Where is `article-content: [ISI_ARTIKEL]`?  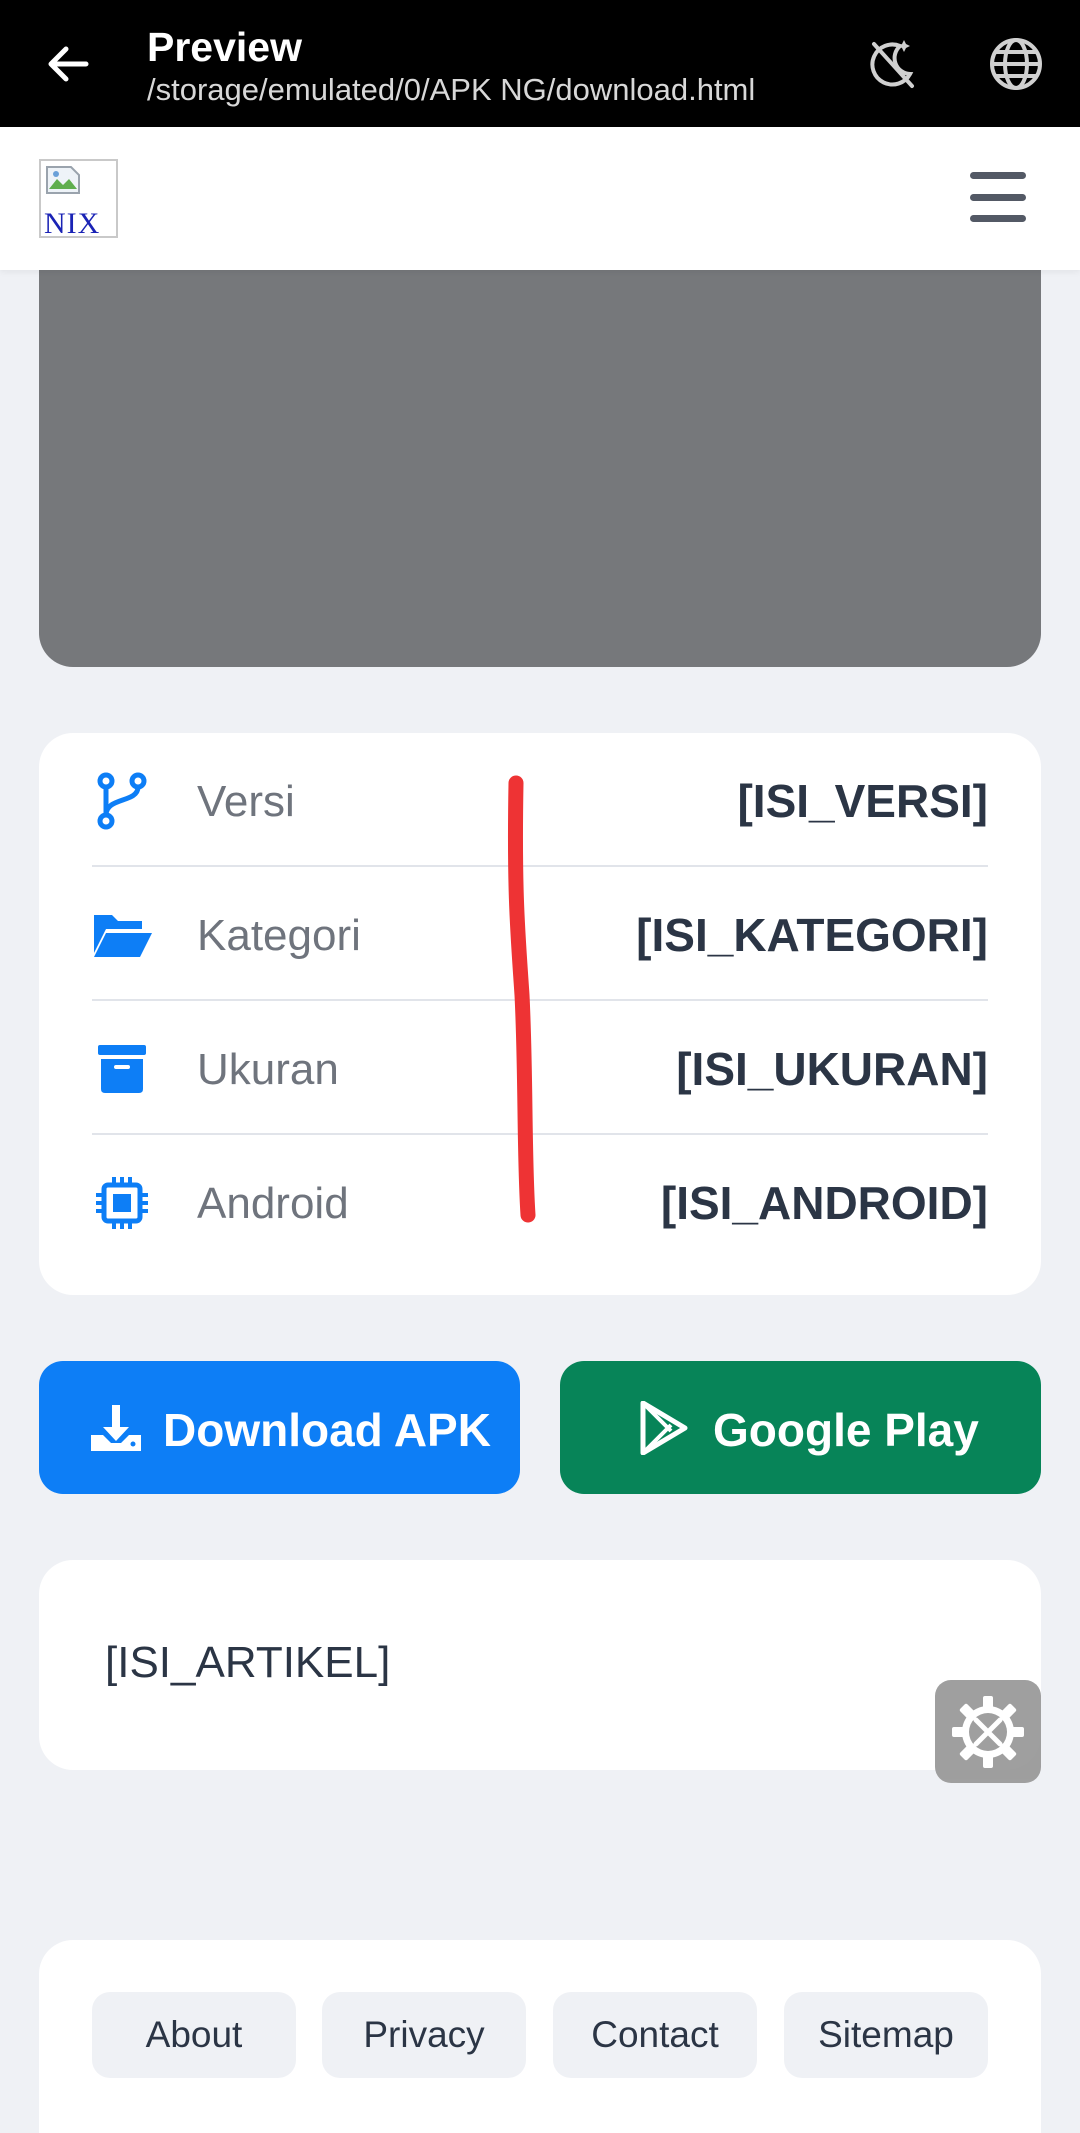
article-content: [ISI_ARTIKEL] is located at coordinates (248, 1662).